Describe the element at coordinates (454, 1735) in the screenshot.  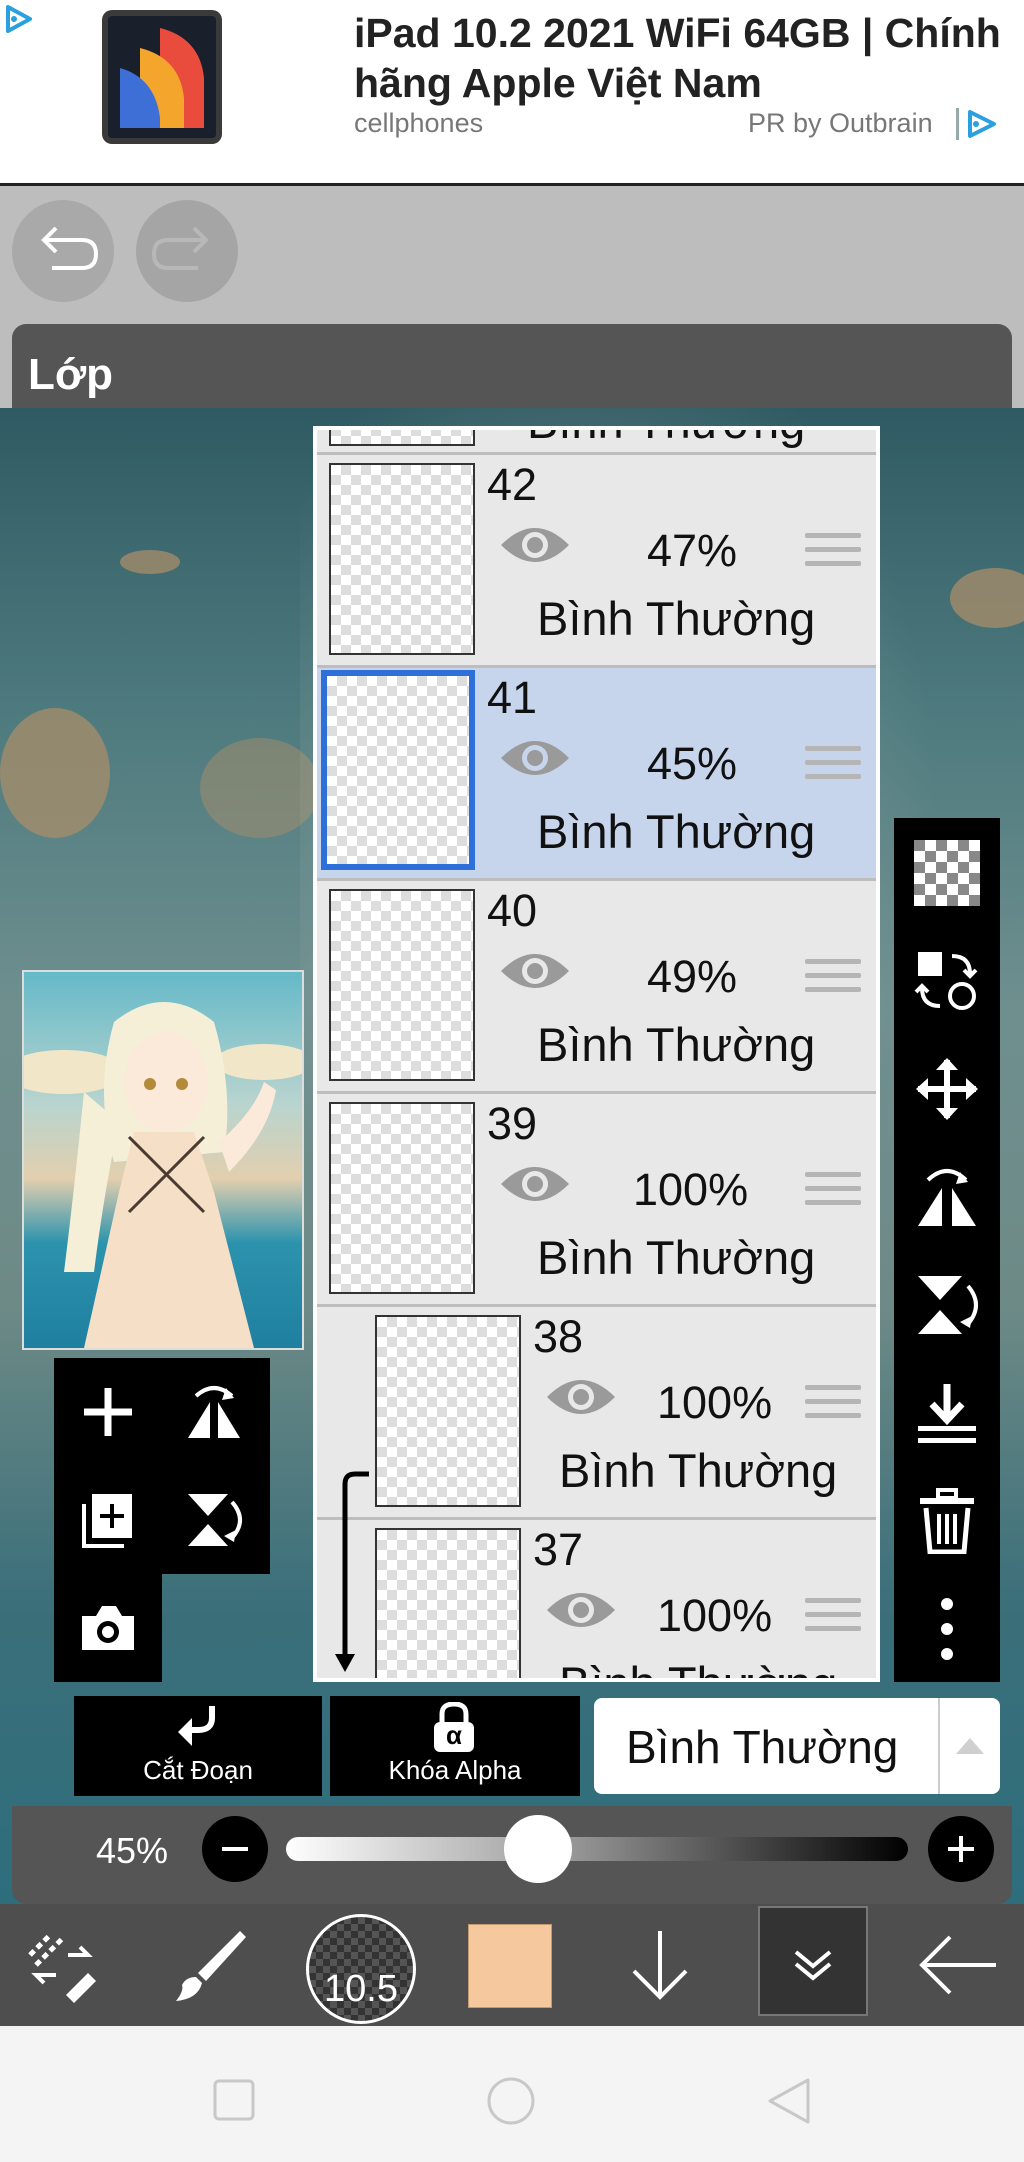
I see `alpha-glyph: α` at that location.